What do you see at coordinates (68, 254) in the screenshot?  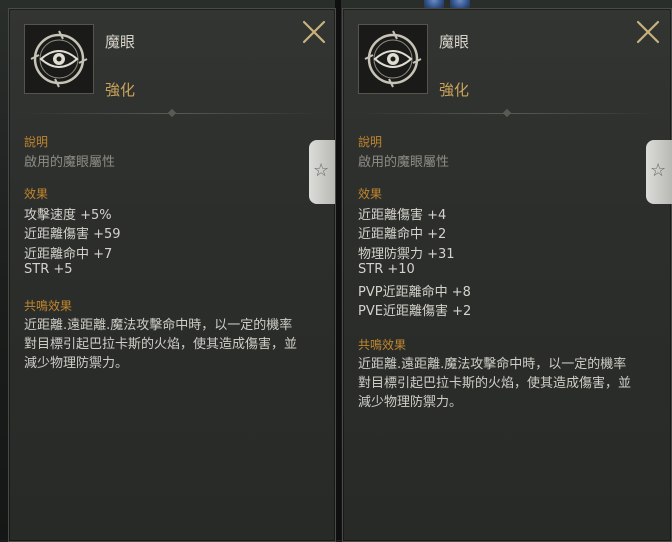 I see `effect-line: 近距離命中 +7` at bounding box center [68, 254].